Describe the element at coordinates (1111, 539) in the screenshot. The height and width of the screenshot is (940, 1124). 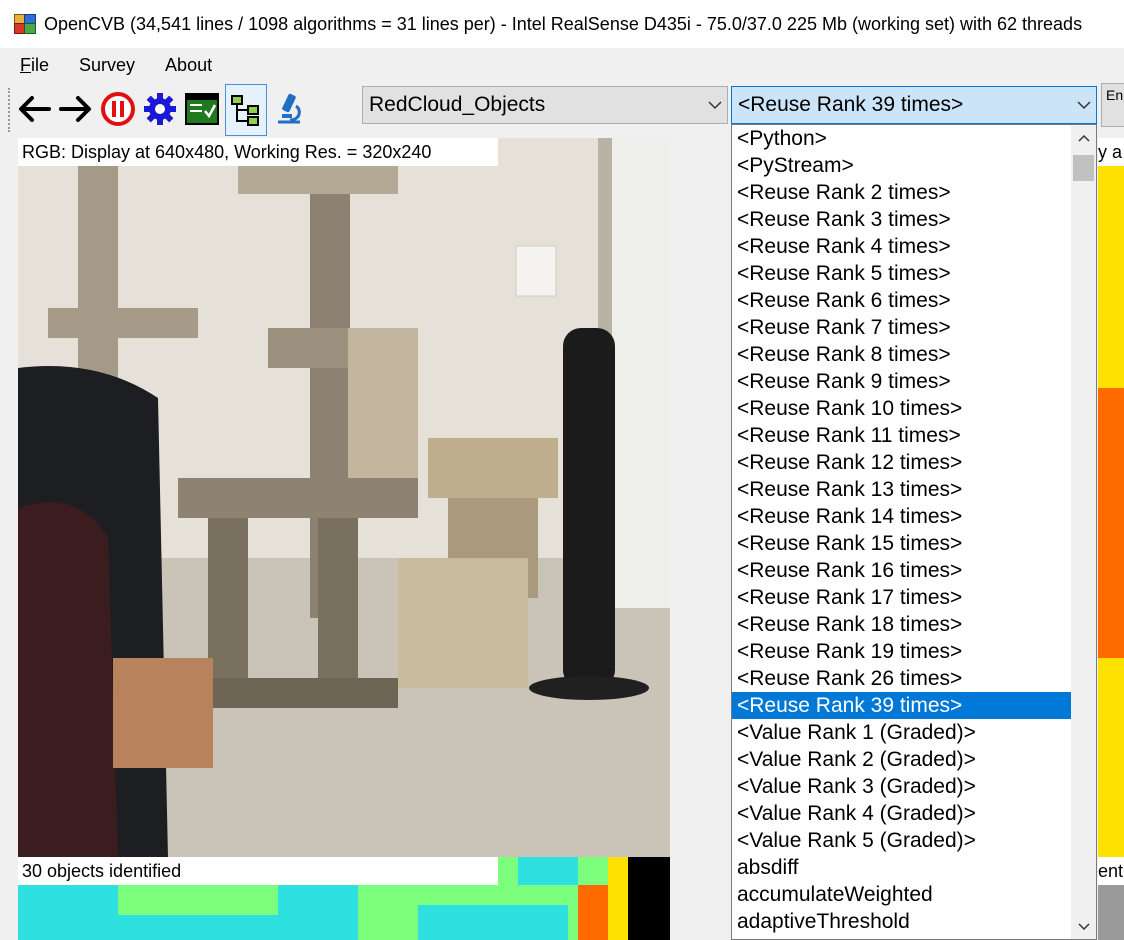
I see `right-depth-view` at that location.